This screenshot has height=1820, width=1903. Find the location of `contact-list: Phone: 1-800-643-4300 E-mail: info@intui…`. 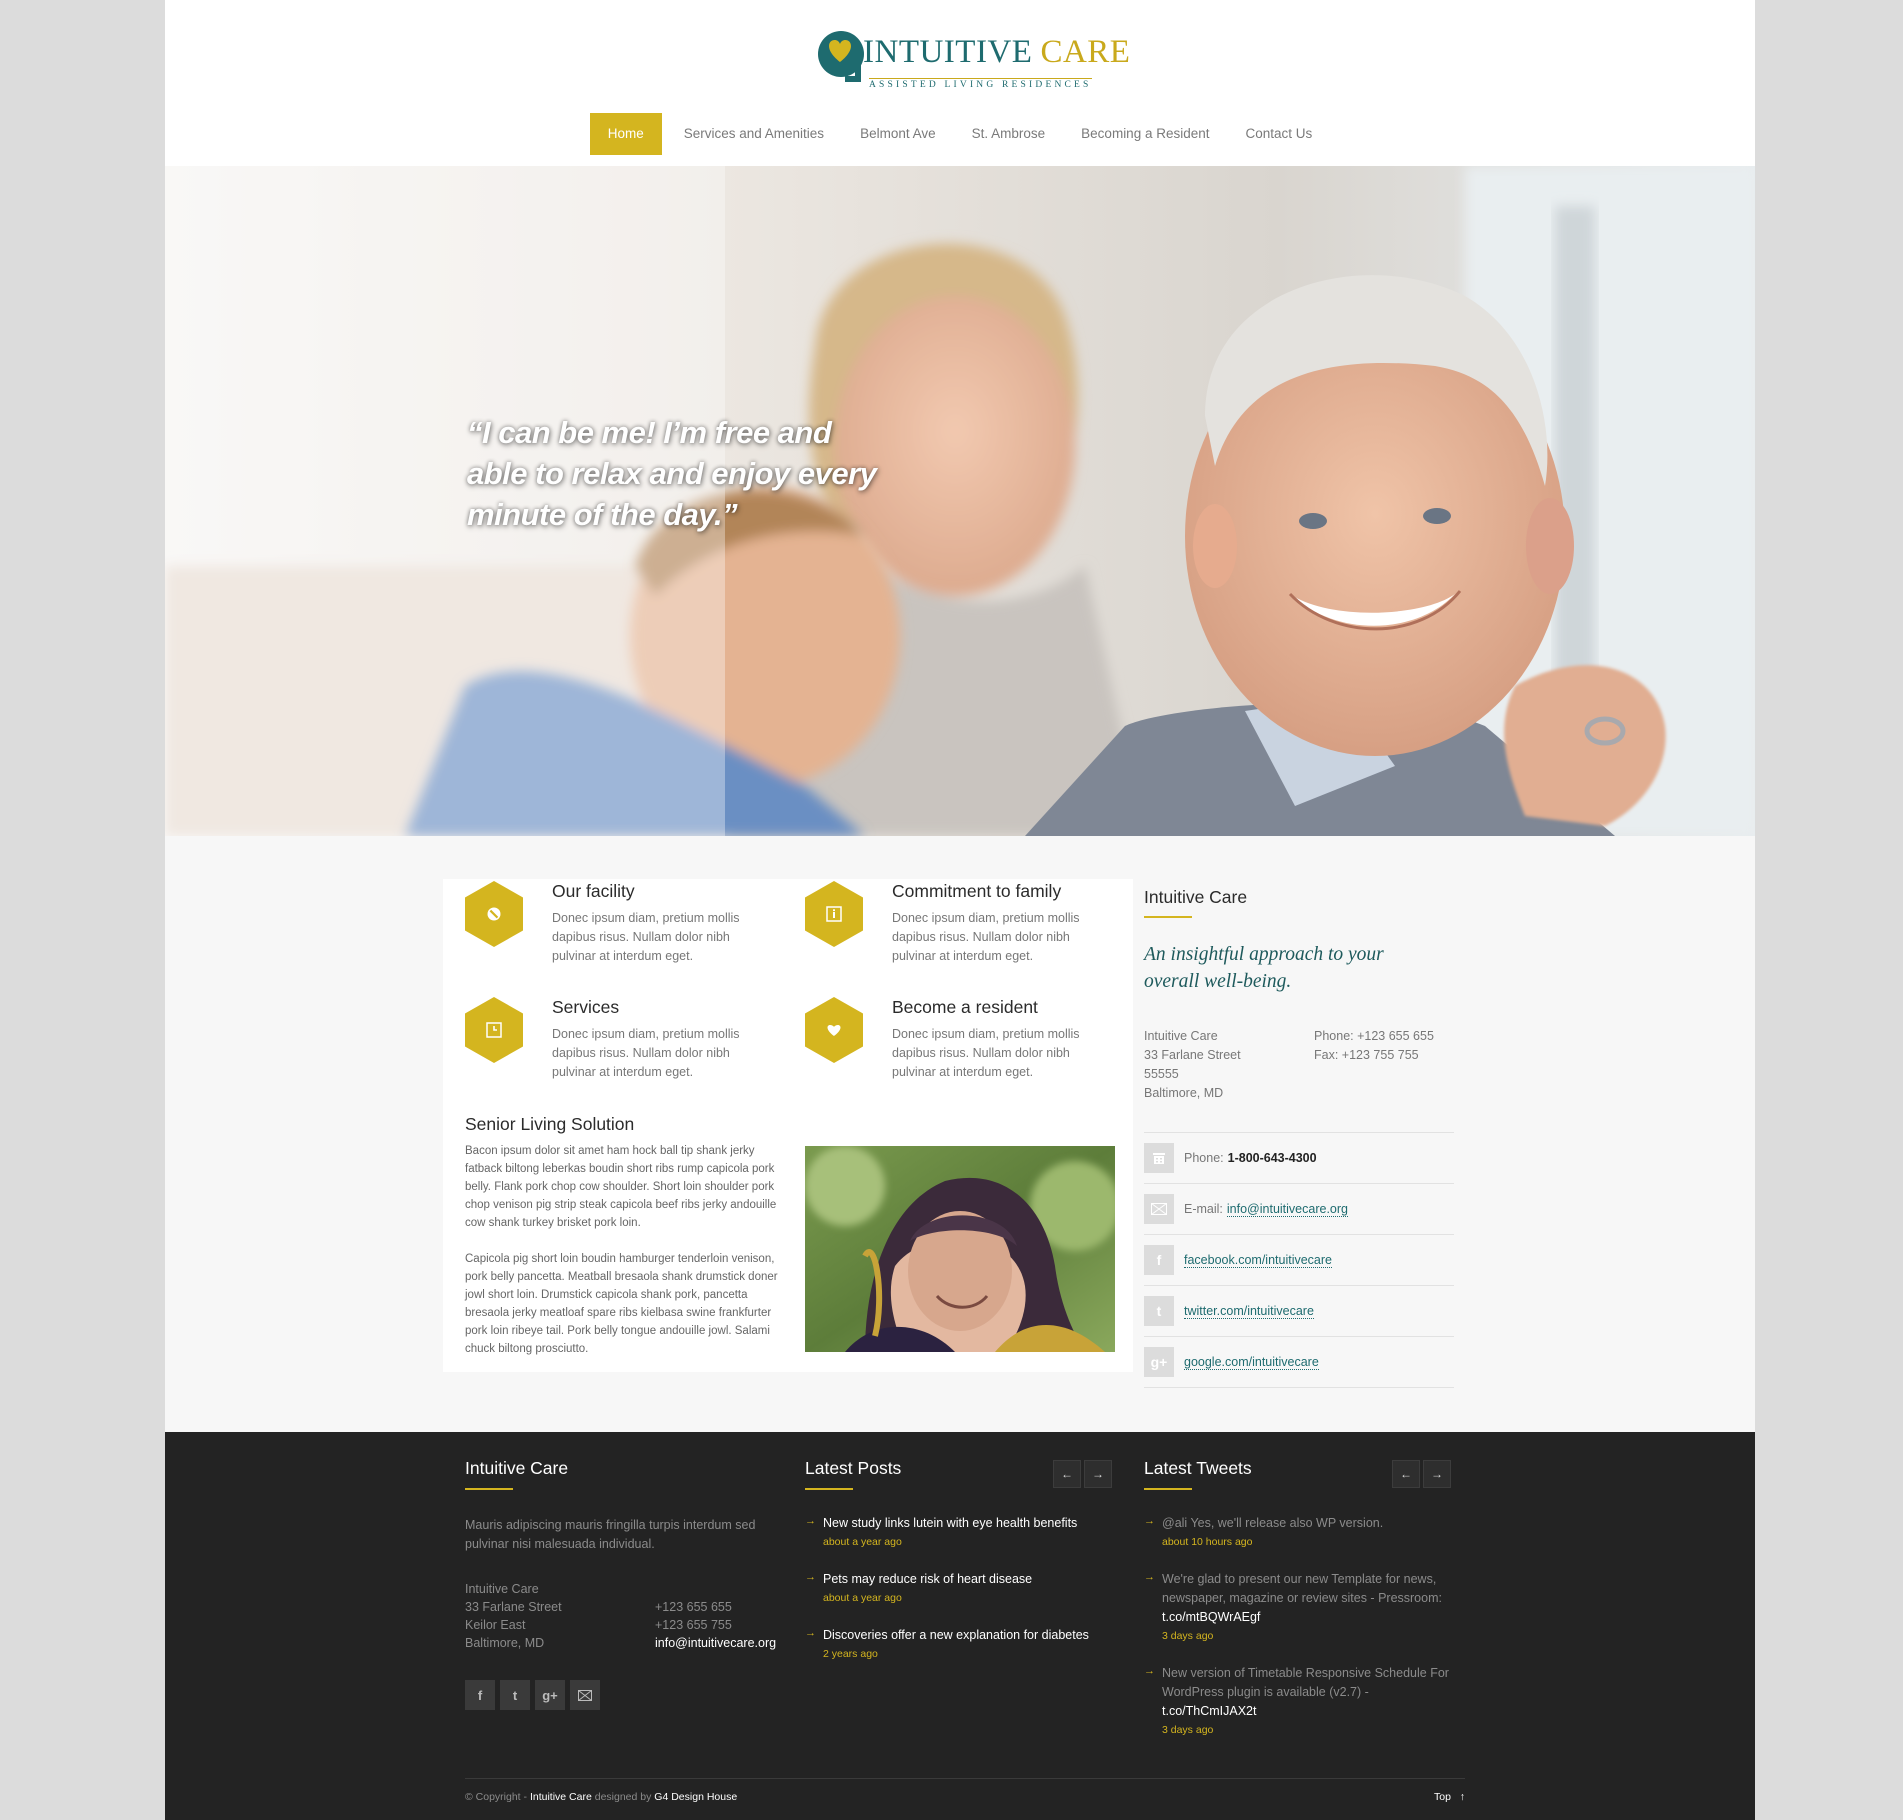

contact-list: Phone: 1-800-643-4300 E-mail: info@intui… is located at coordinates (1299, 1260).